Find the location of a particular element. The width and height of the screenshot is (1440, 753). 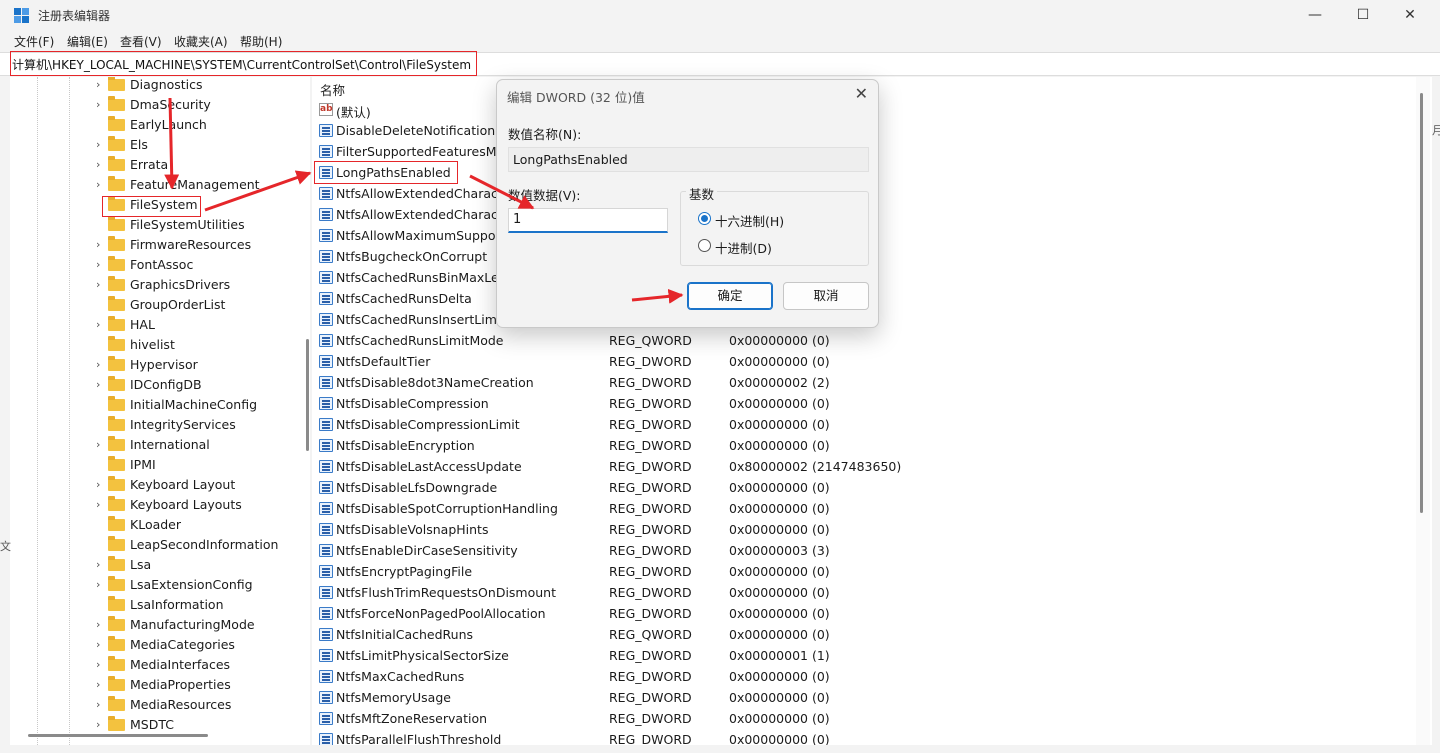

list-scrollbar-thumb is located at coordinates (1421, 303).